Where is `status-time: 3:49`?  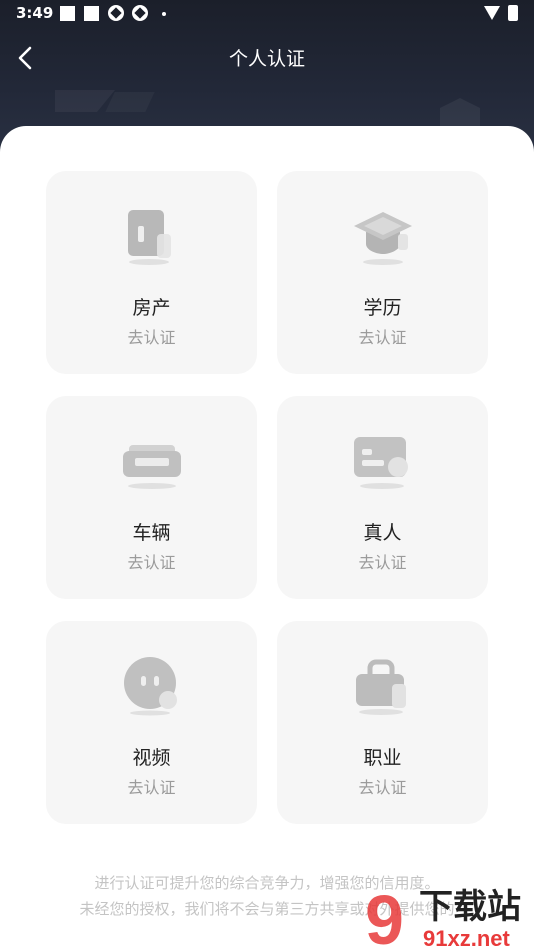
status-time: 3:49 is located at coordinates (35, 13).